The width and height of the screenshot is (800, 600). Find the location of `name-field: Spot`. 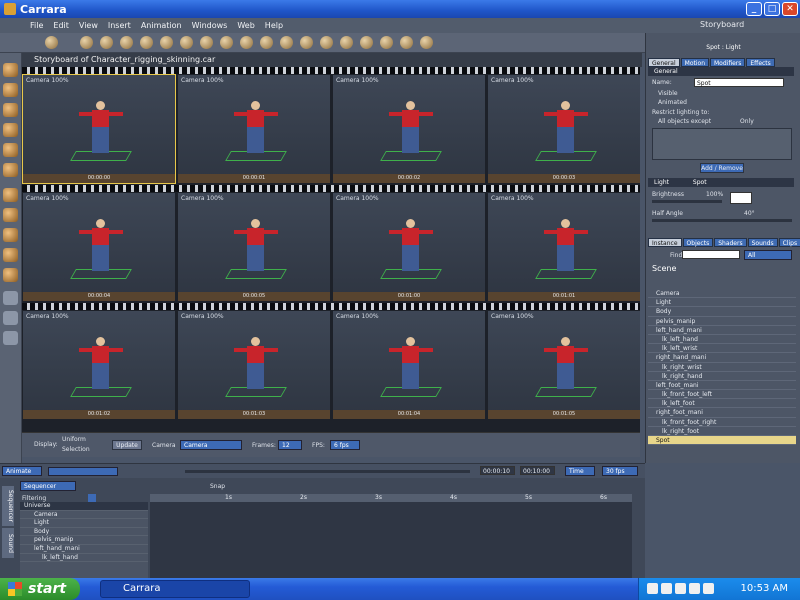

name-field: Spot is located at coordinates (739, 82).